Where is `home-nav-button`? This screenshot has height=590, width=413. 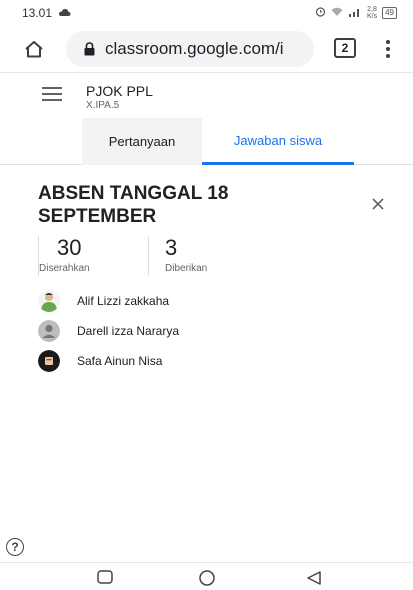 home-nav-button is located at coordinates (207, 580).